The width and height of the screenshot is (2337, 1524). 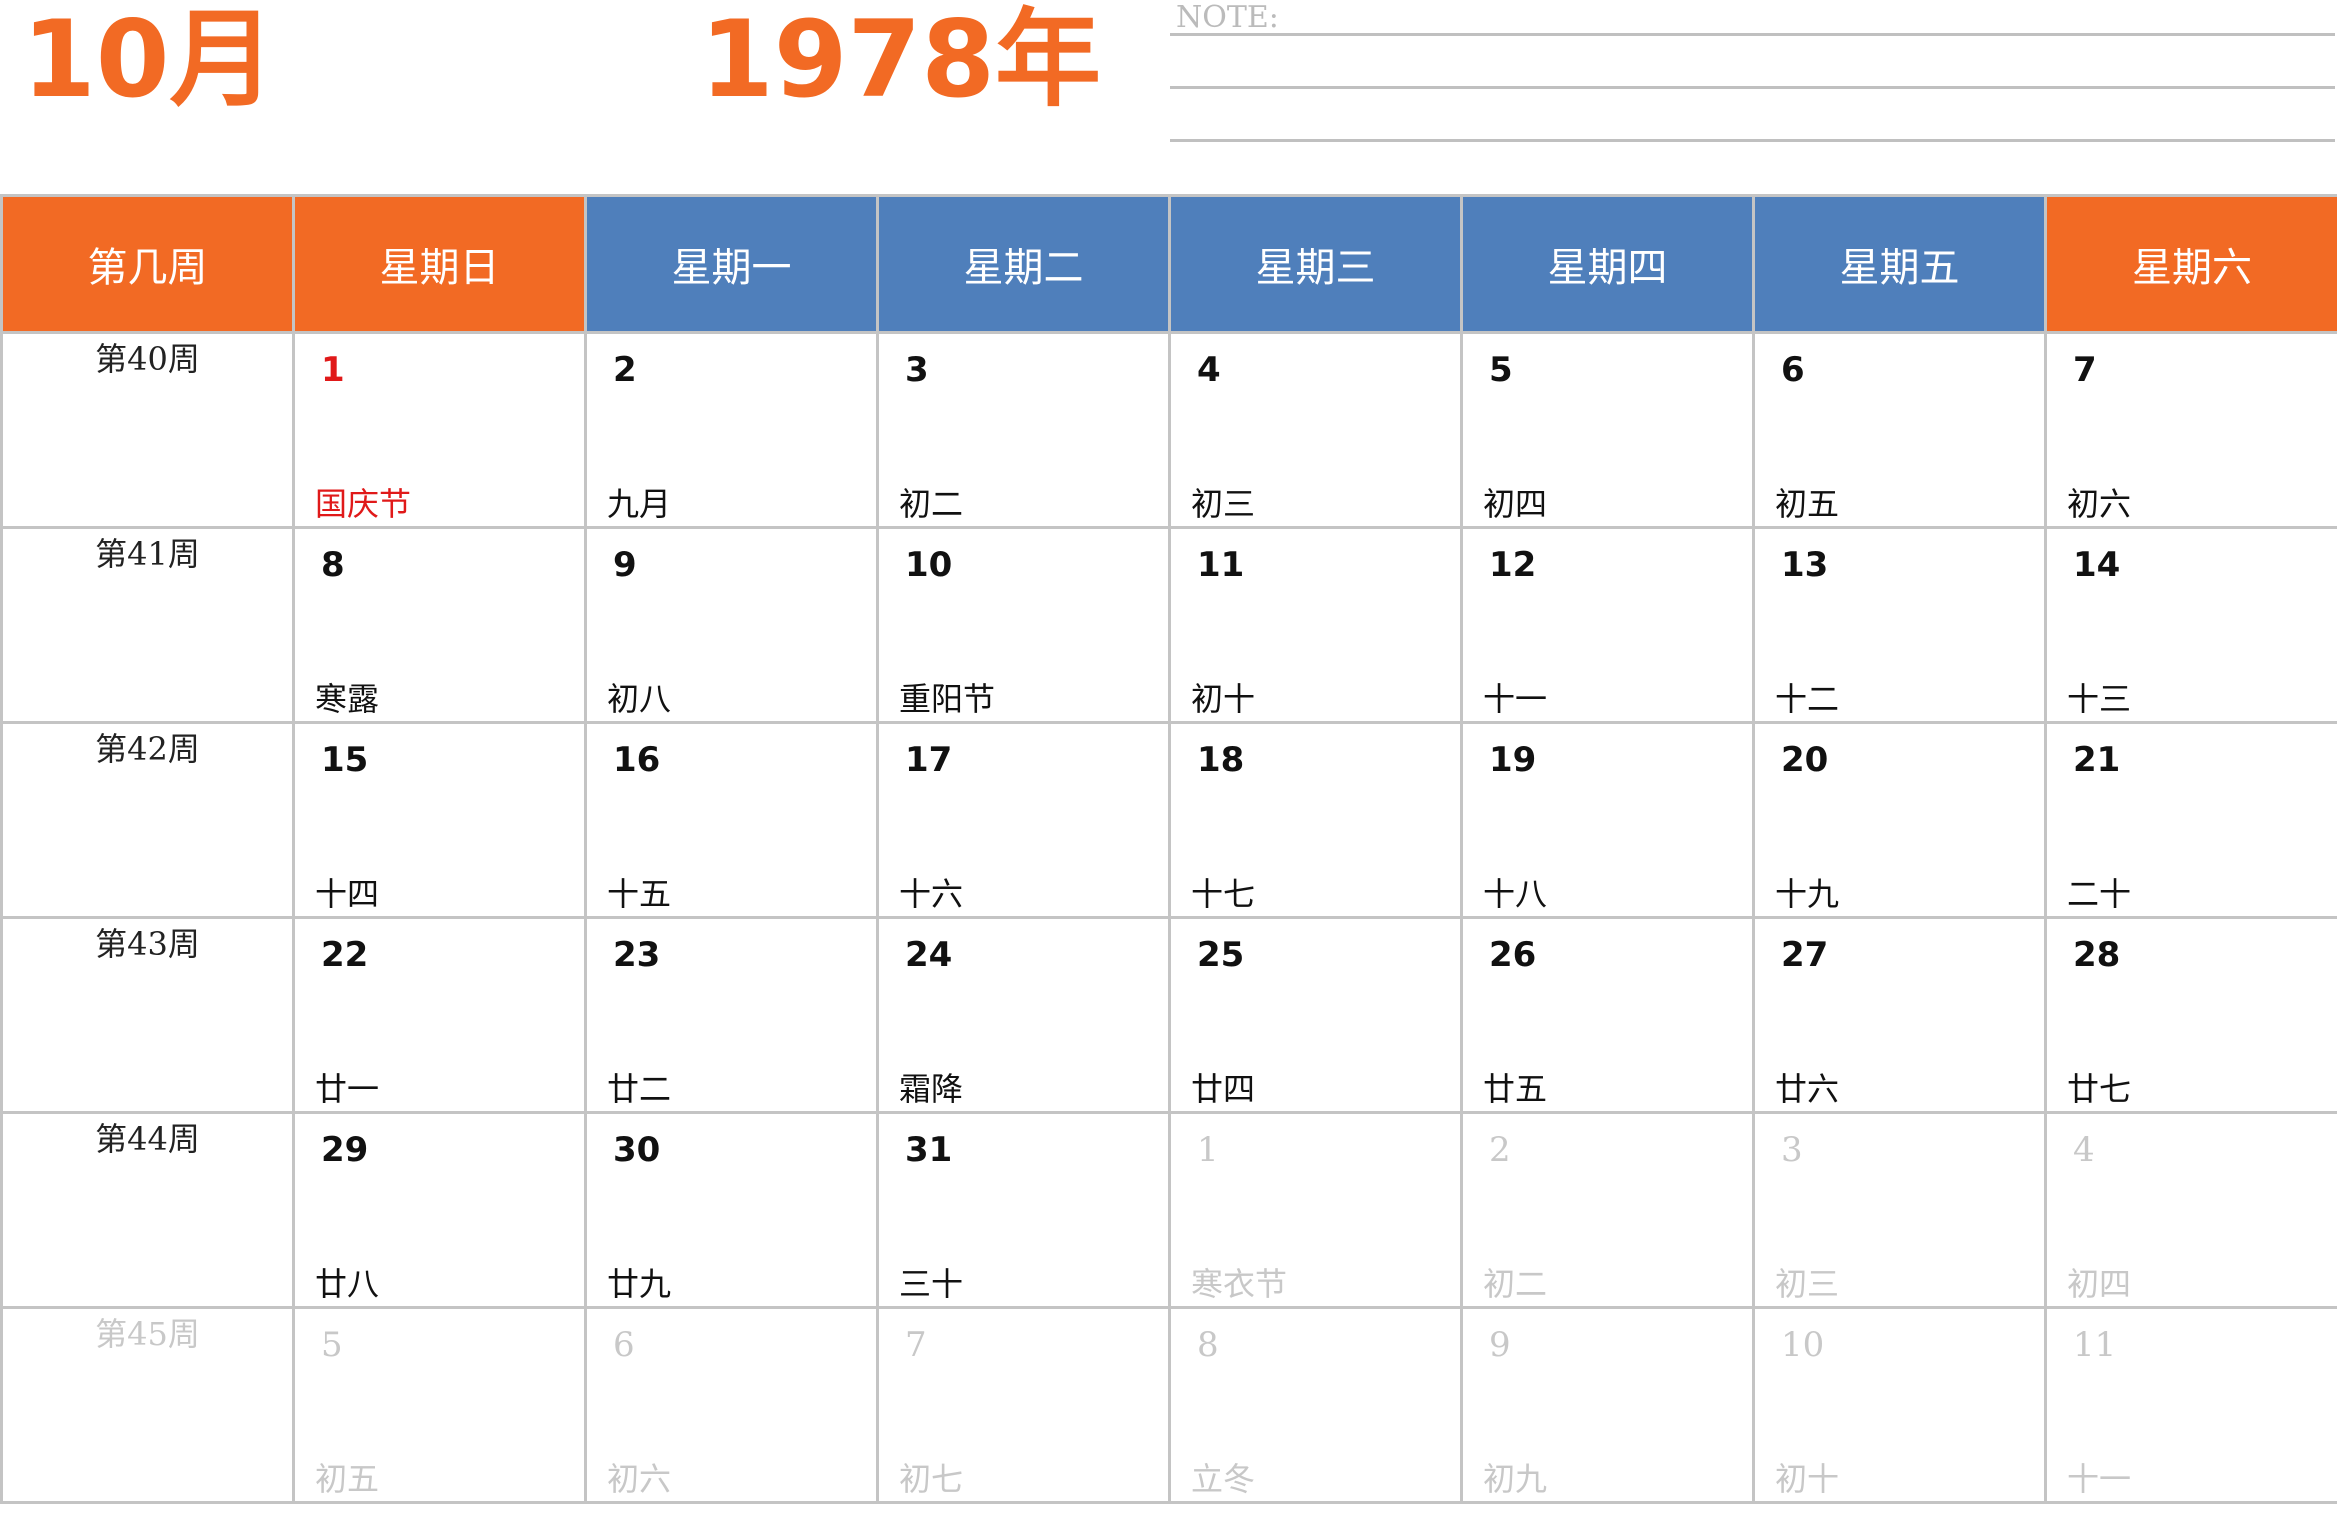 I want to click on day-number: 21, so click(x=2097, y=760).